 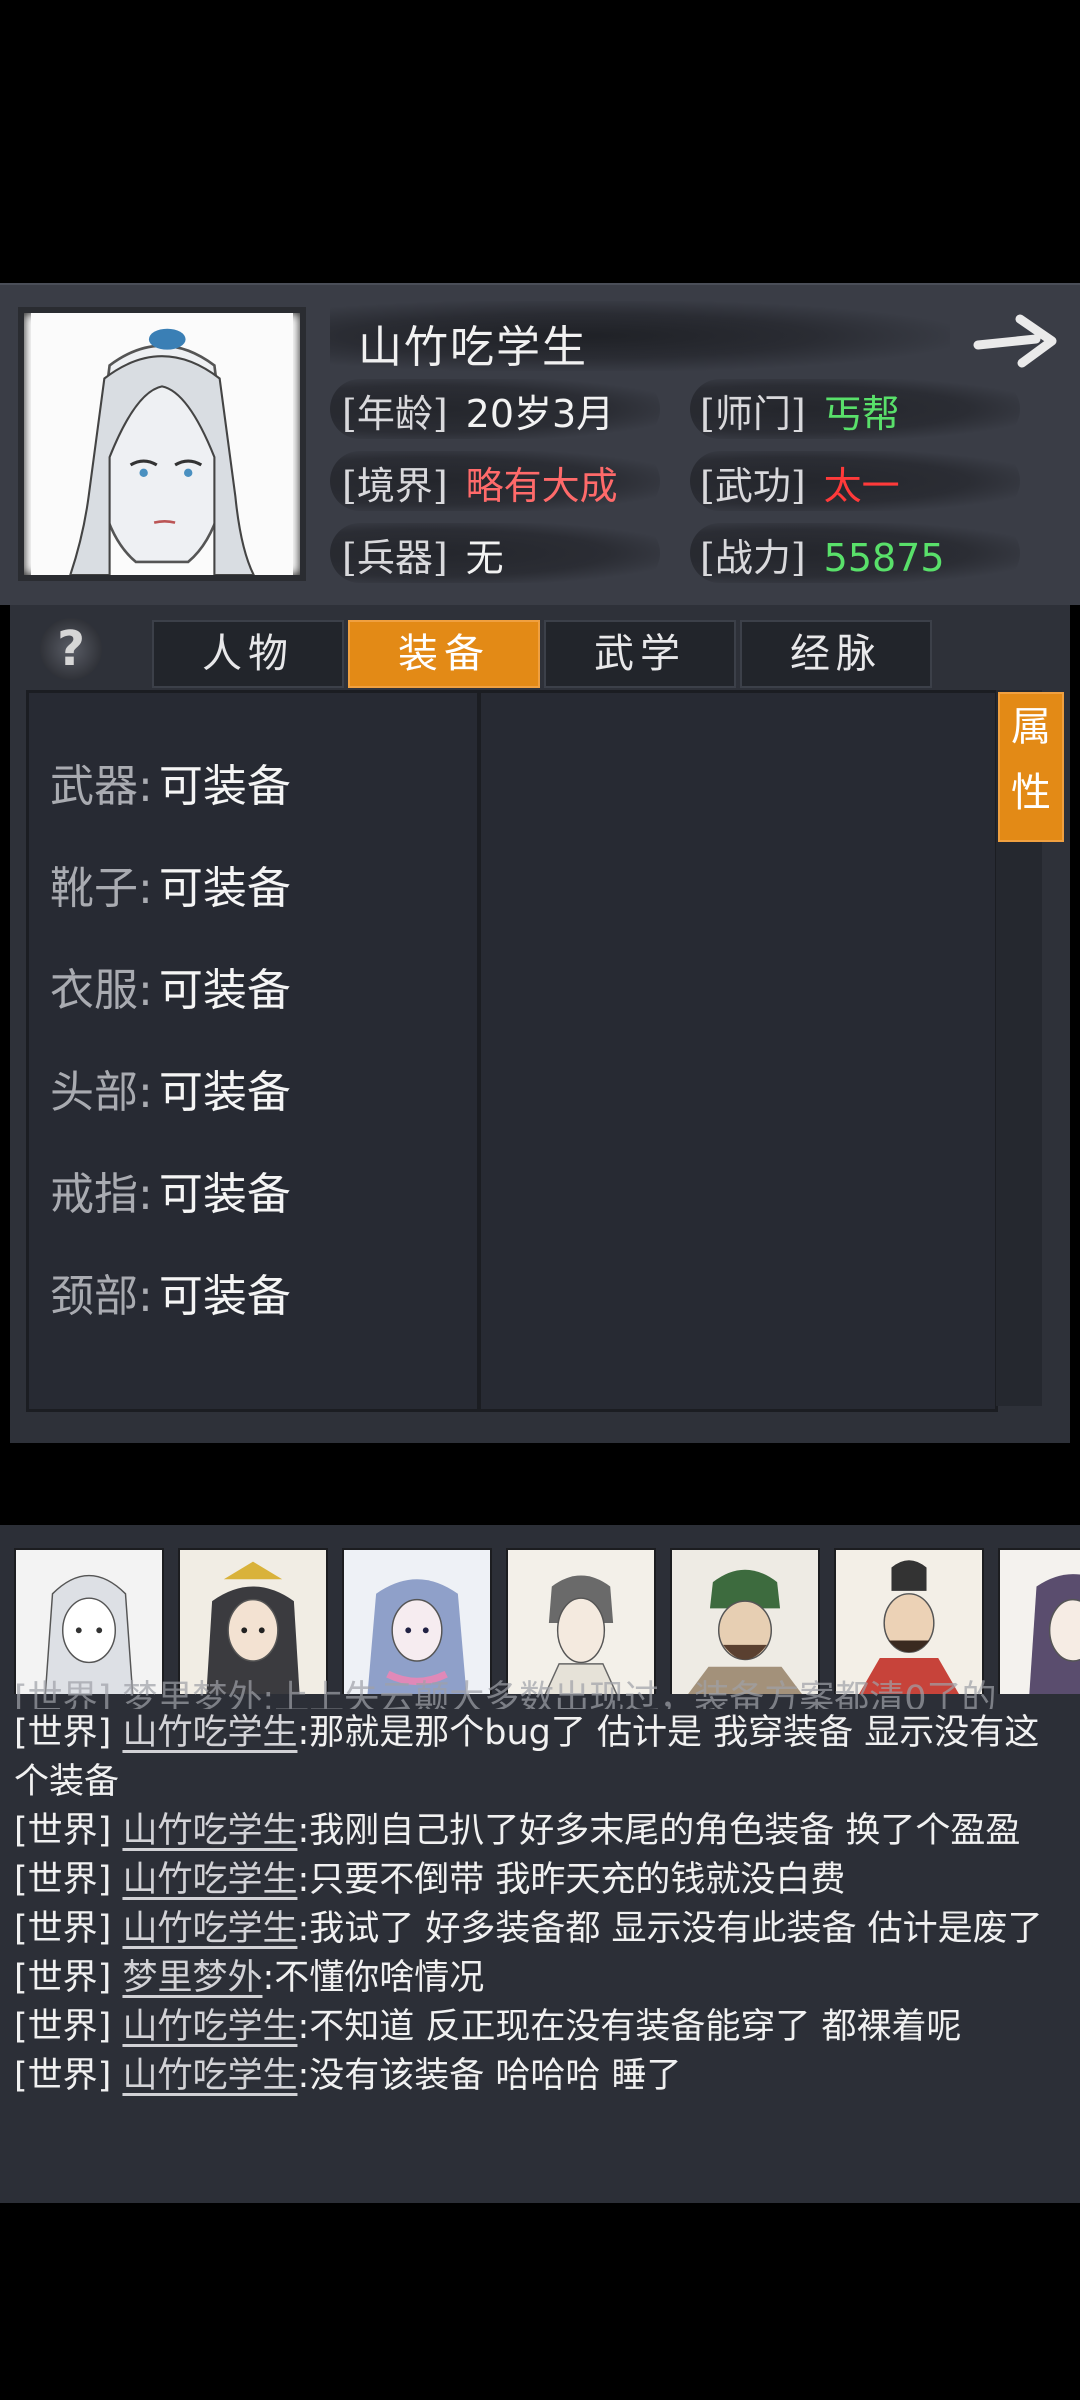 What do you see at coordinates (753, 414) in the screenshot?
I see `stat-sect-label: [师门]` at bounding box center [753, 414].